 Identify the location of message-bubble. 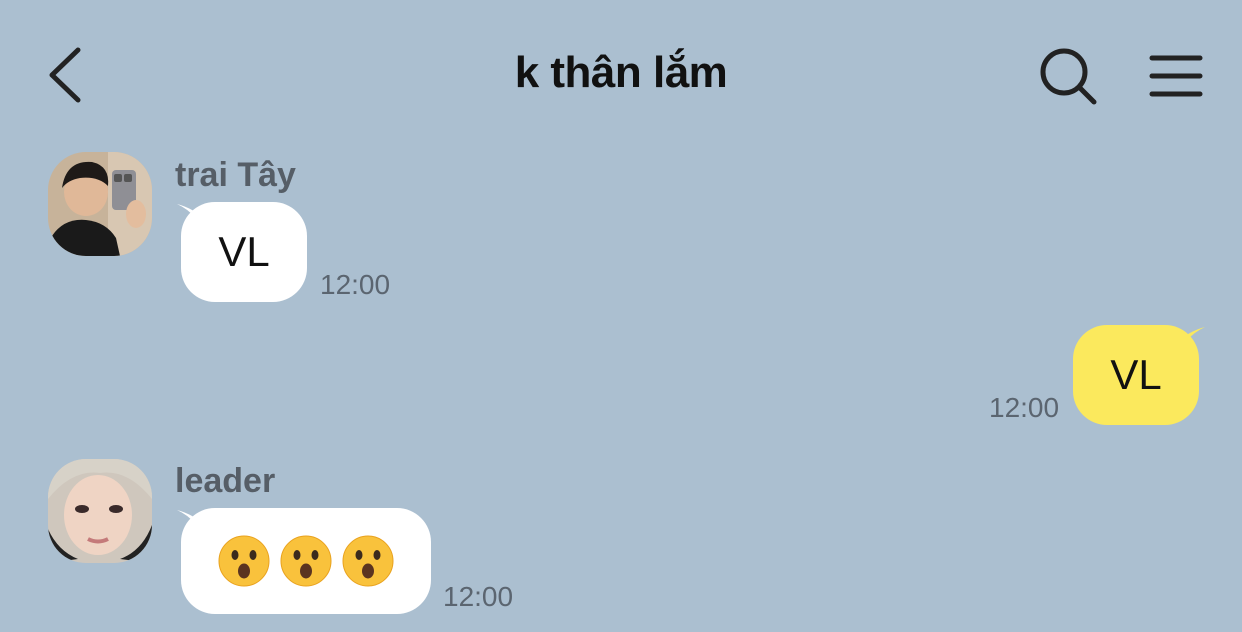
(306, 561).